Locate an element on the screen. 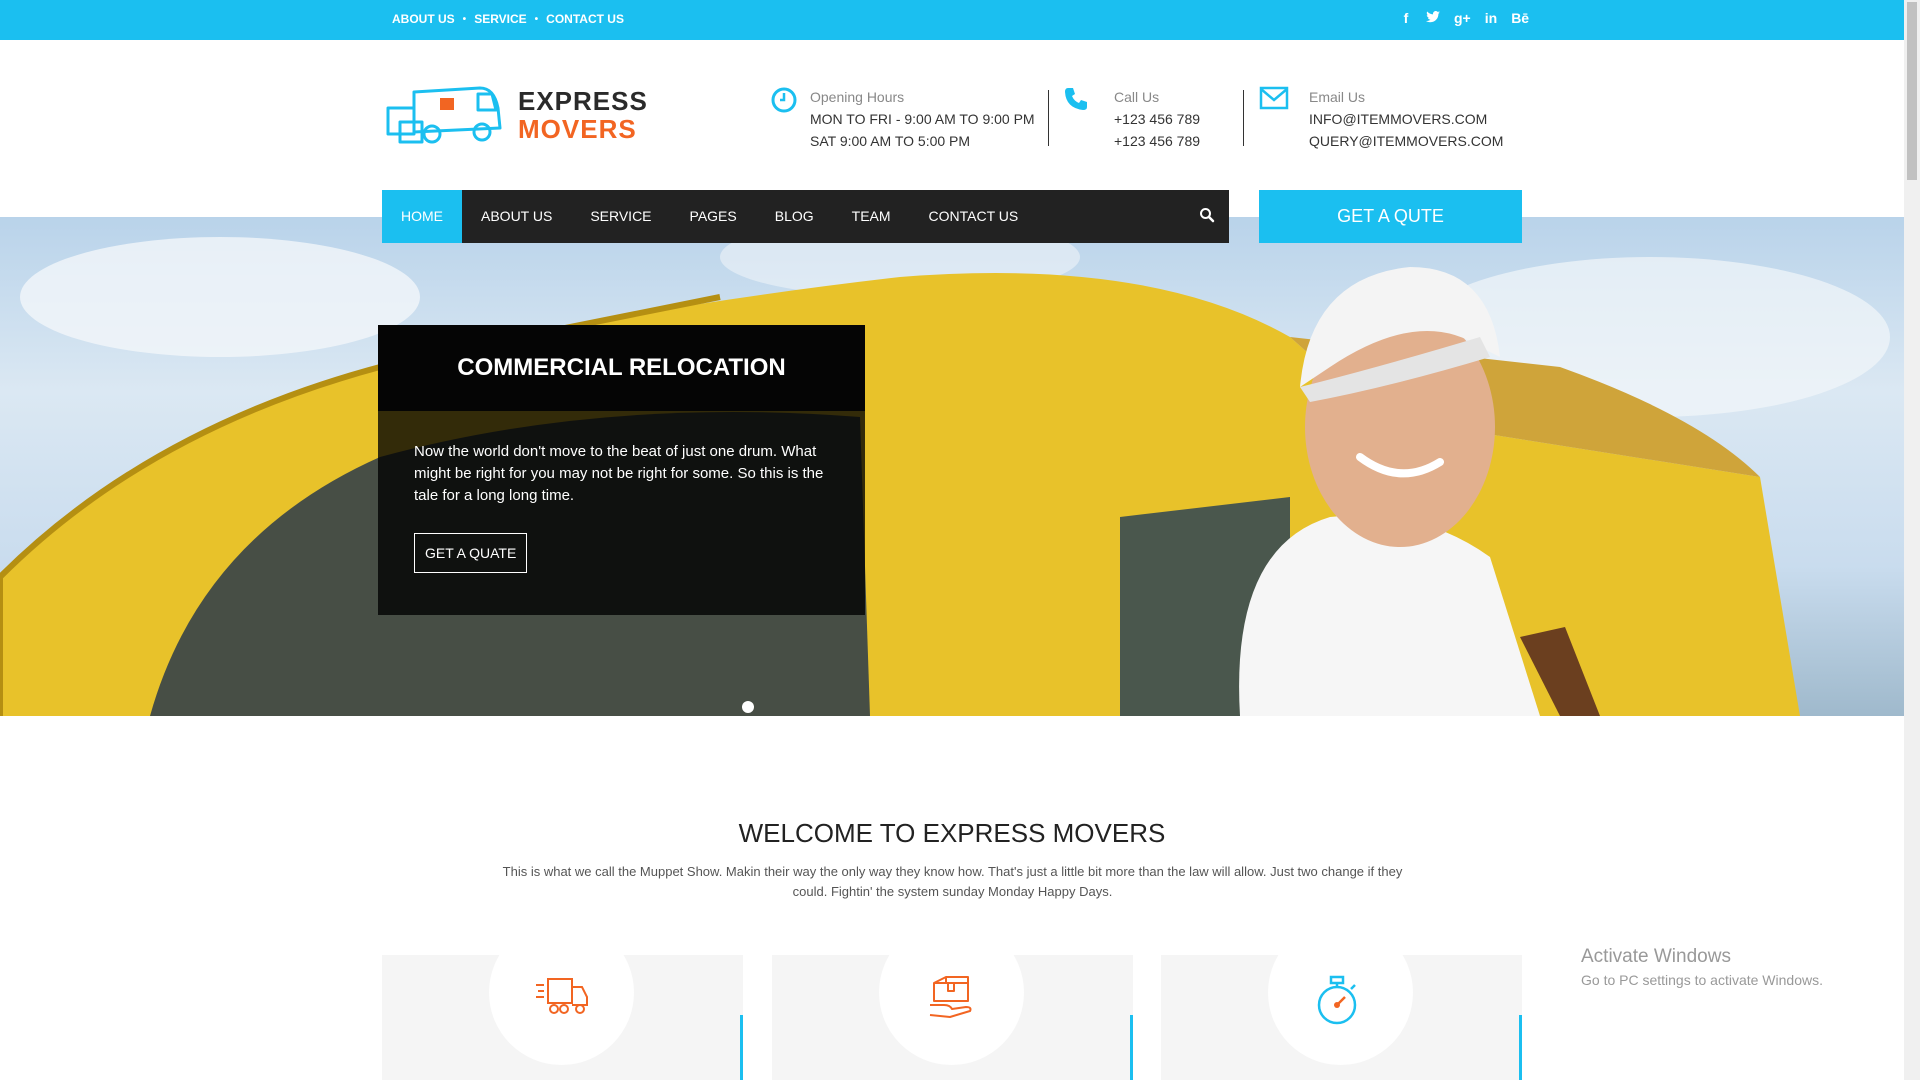 This screenshot has height=1080, width=1920. nav-home: HOME is located at coordinates (422, 216).